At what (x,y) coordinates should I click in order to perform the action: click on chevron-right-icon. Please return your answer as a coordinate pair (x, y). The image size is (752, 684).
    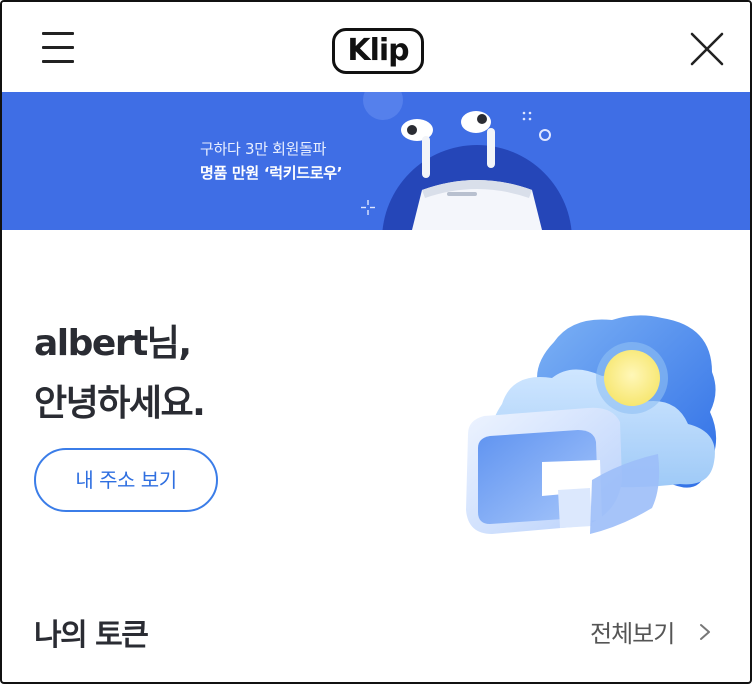
    Looking at the image, I should click on (705, 632).